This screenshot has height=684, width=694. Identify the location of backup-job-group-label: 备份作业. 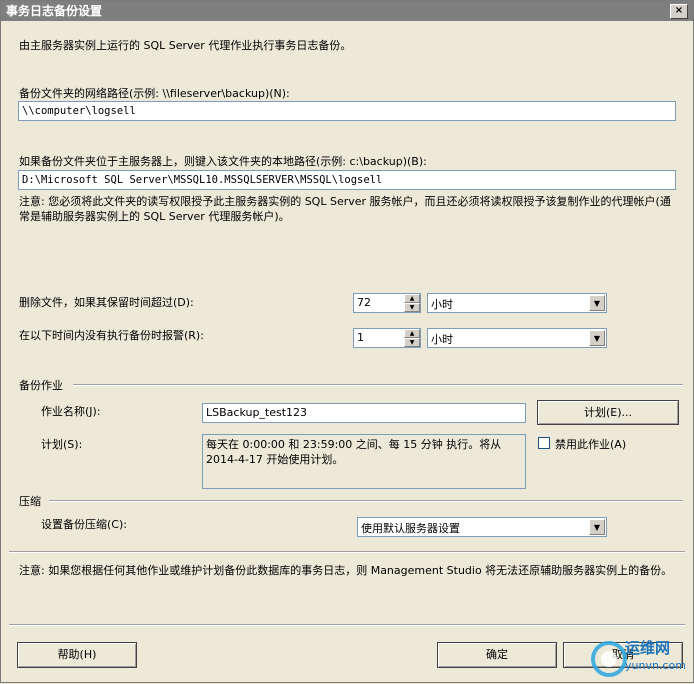
(41, 385).